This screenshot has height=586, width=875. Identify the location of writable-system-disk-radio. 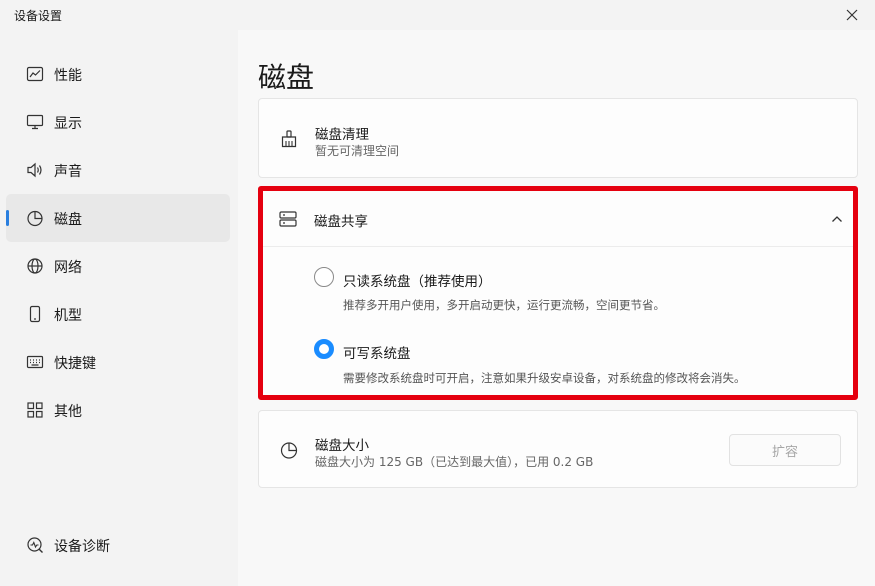
(324, 349).